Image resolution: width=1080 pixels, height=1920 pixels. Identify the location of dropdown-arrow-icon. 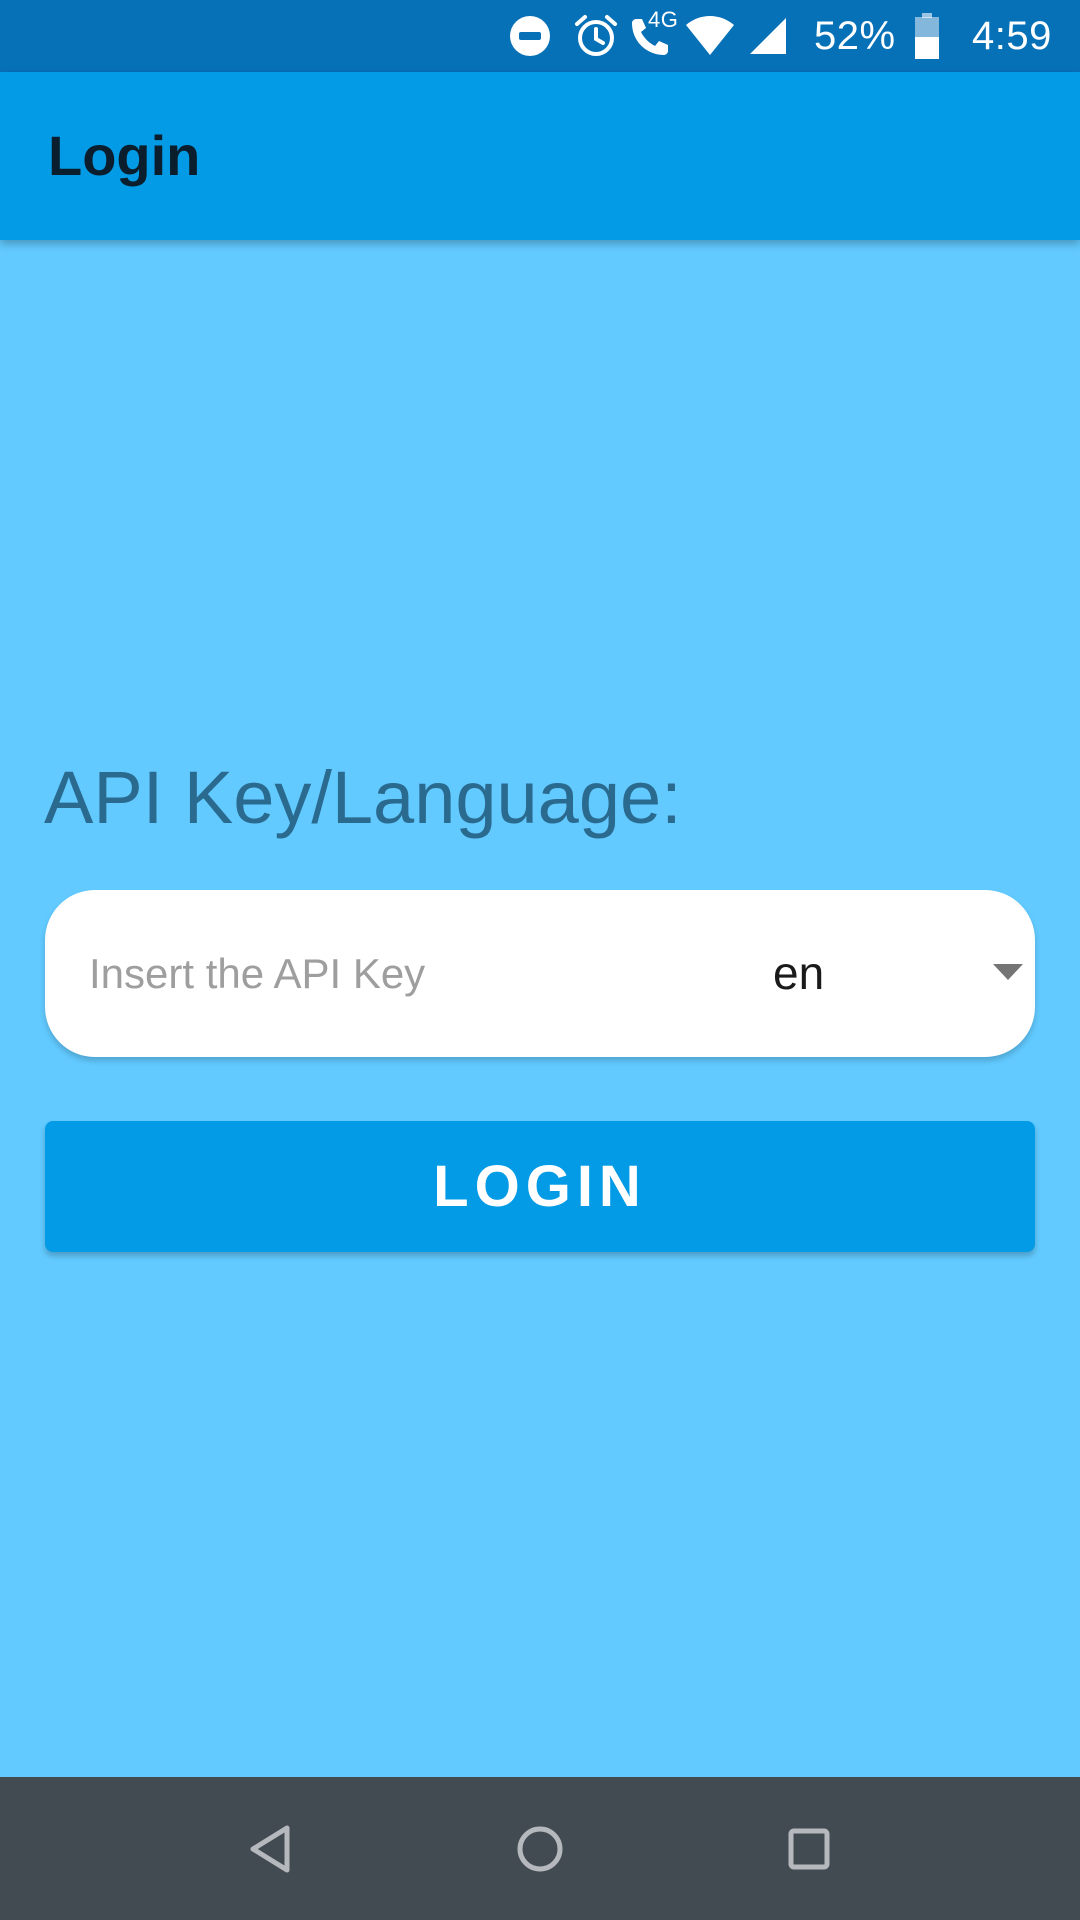
(1008, 972).